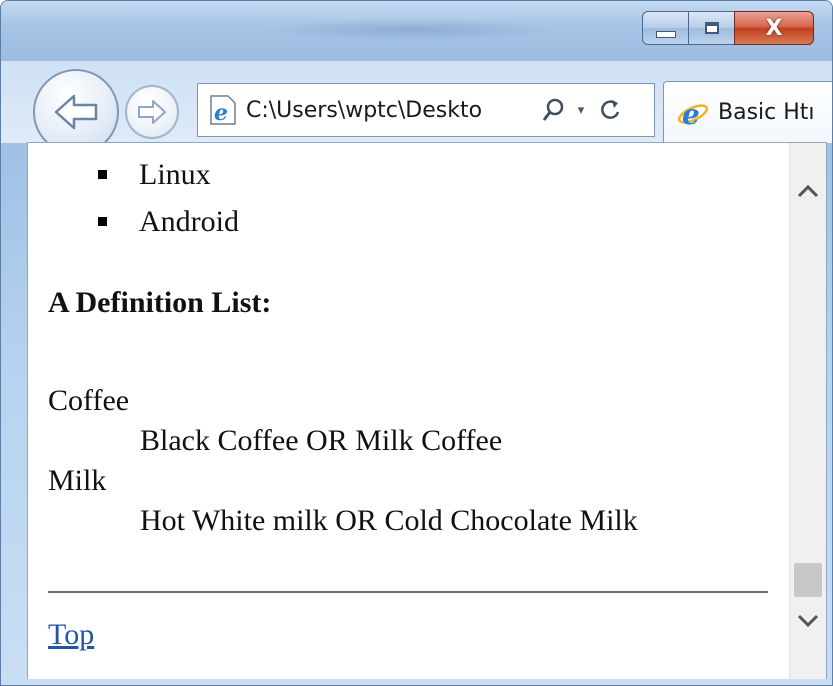 Image resolution: width=833 pixels, height=686 pixels. I want to click on definition-term: Milk, so click(77, 480).